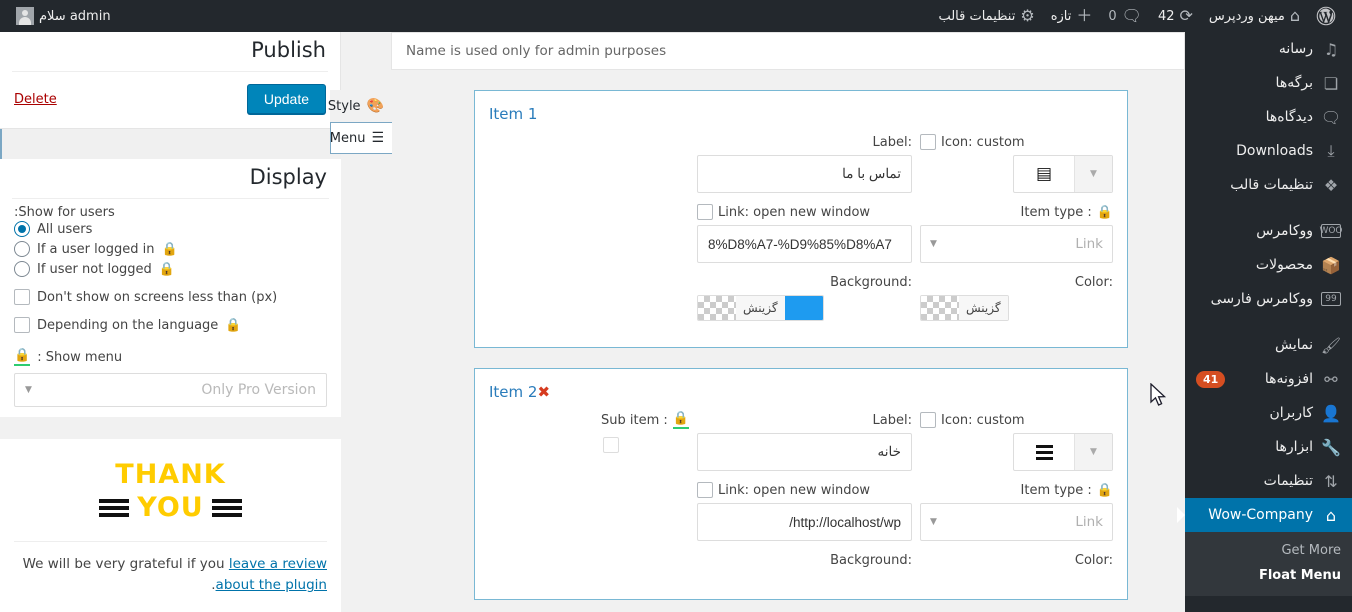 This screenshot has width=1352, height=612. I want to click on background-label-2: Background:, so click(871, 560).